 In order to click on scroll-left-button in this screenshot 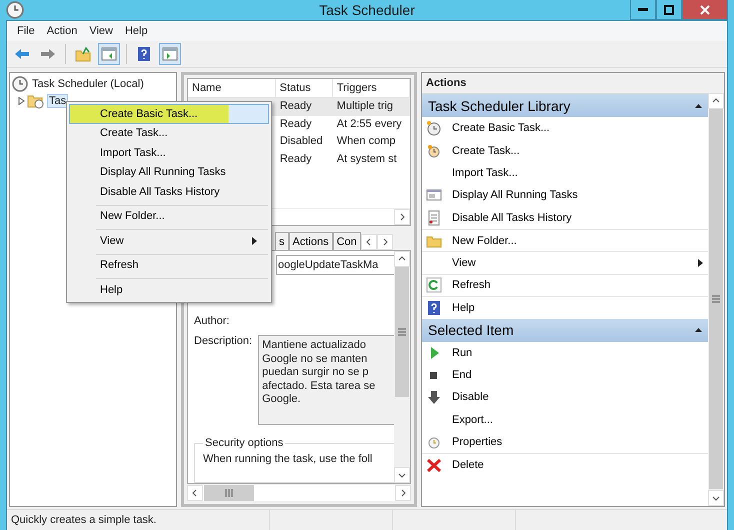, I will do `click(195, 493)`.